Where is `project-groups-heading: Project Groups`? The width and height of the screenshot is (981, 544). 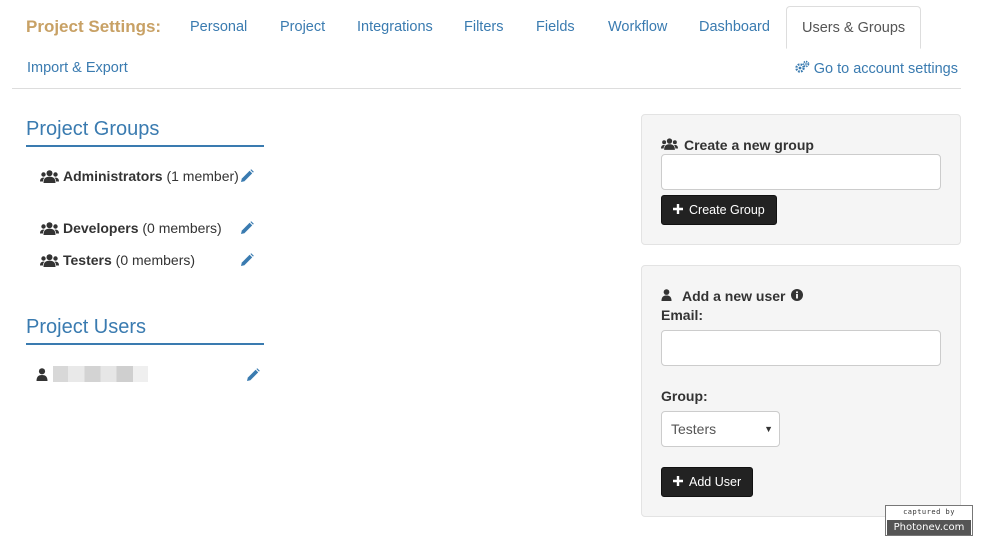 project-groups-heading: Project Groups is located at coordinates (145, 132).